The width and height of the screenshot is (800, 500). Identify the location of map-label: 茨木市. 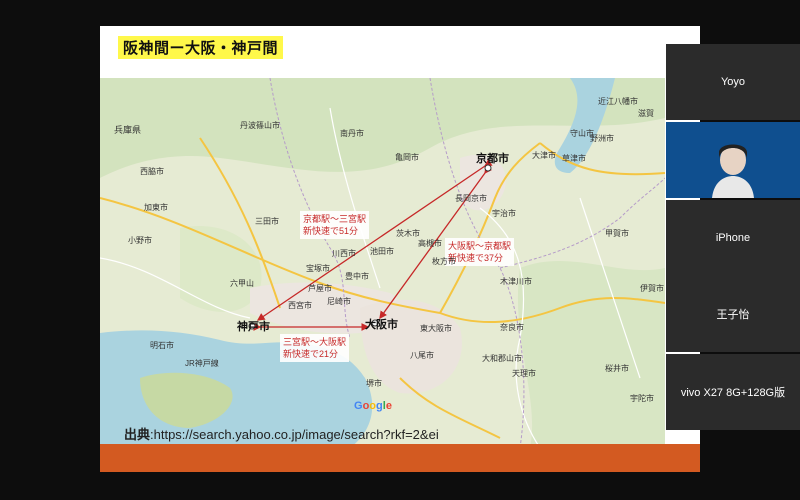
(408, 233).